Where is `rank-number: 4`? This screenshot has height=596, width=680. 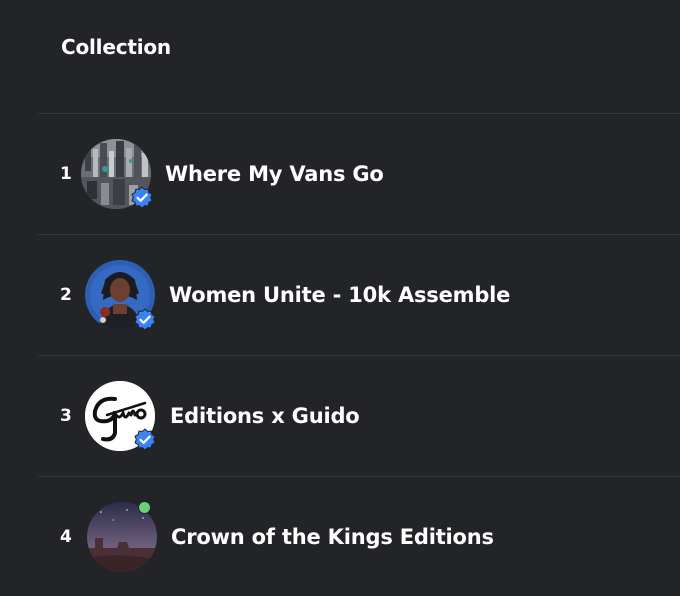 rank-number: 4 is located at coordinates (66, 536).